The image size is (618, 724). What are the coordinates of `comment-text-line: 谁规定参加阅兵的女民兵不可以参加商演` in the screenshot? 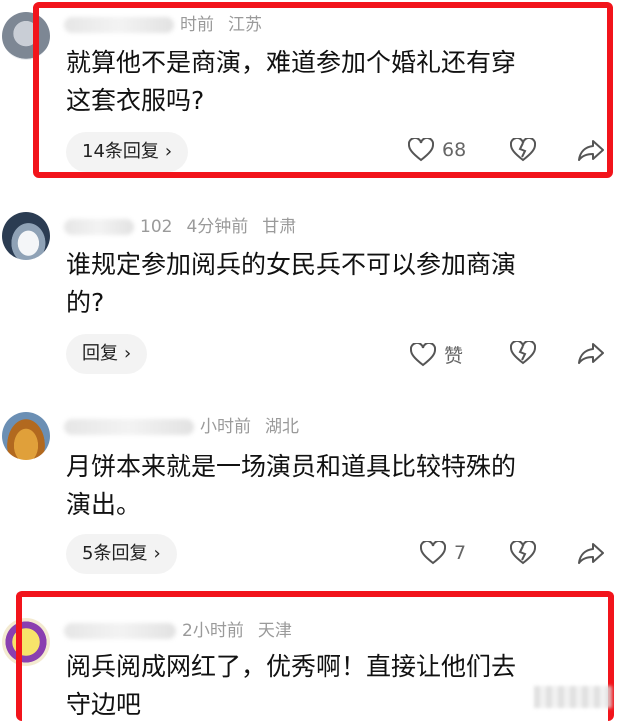 It's located at (291, 264).